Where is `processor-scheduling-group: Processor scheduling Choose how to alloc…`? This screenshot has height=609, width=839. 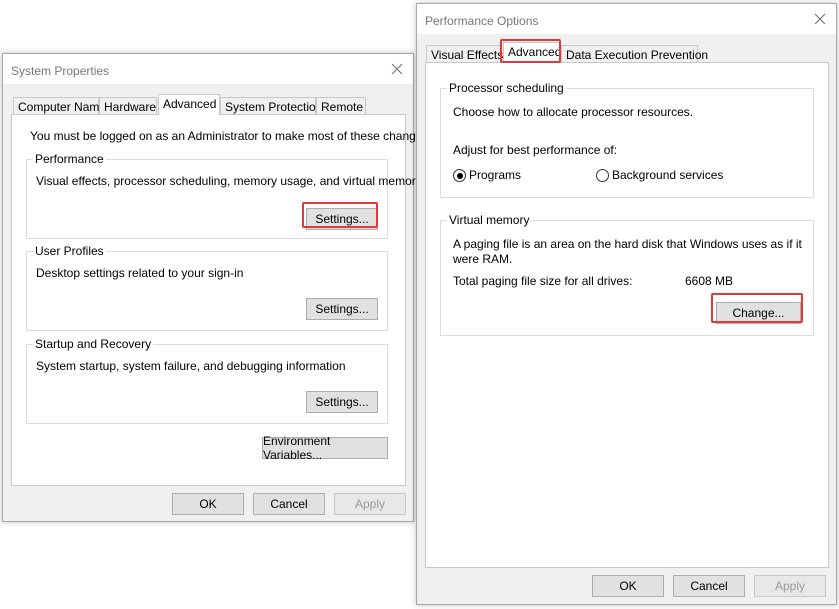 processor-scheduling-group: Processor scheduling Choose how to alloc… is located at coordinates (627, 139).